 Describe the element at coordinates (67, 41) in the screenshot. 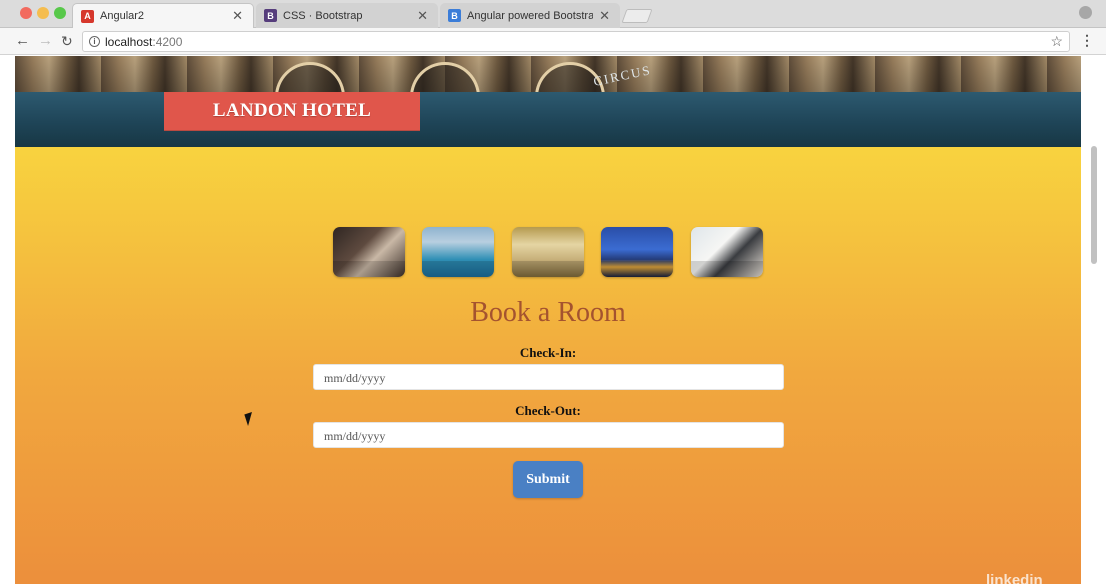

I see `reload-icon: ↻` at that location.